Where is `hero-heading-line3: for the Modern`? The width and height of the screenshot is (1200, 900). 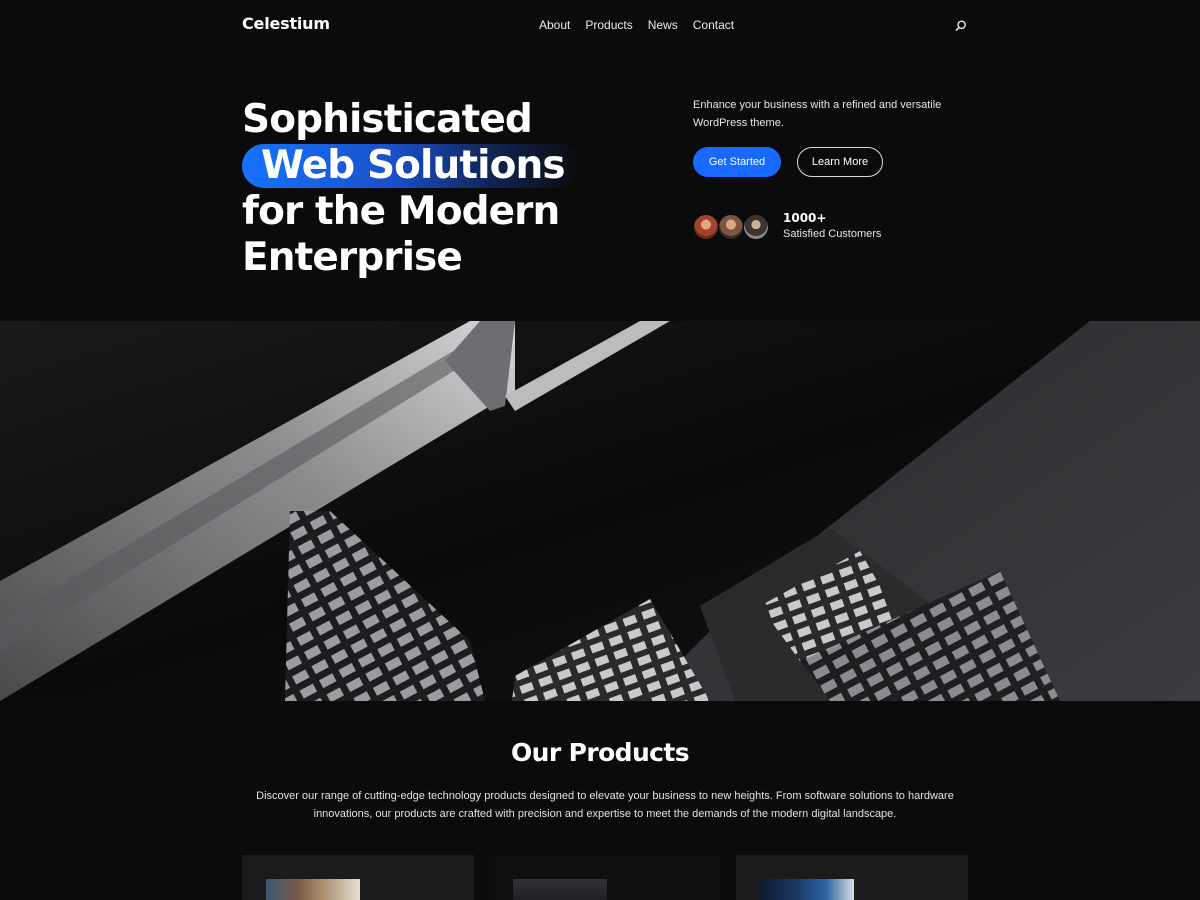 hero-heading-line3: for the Modern is located at coordinates (401, 211).